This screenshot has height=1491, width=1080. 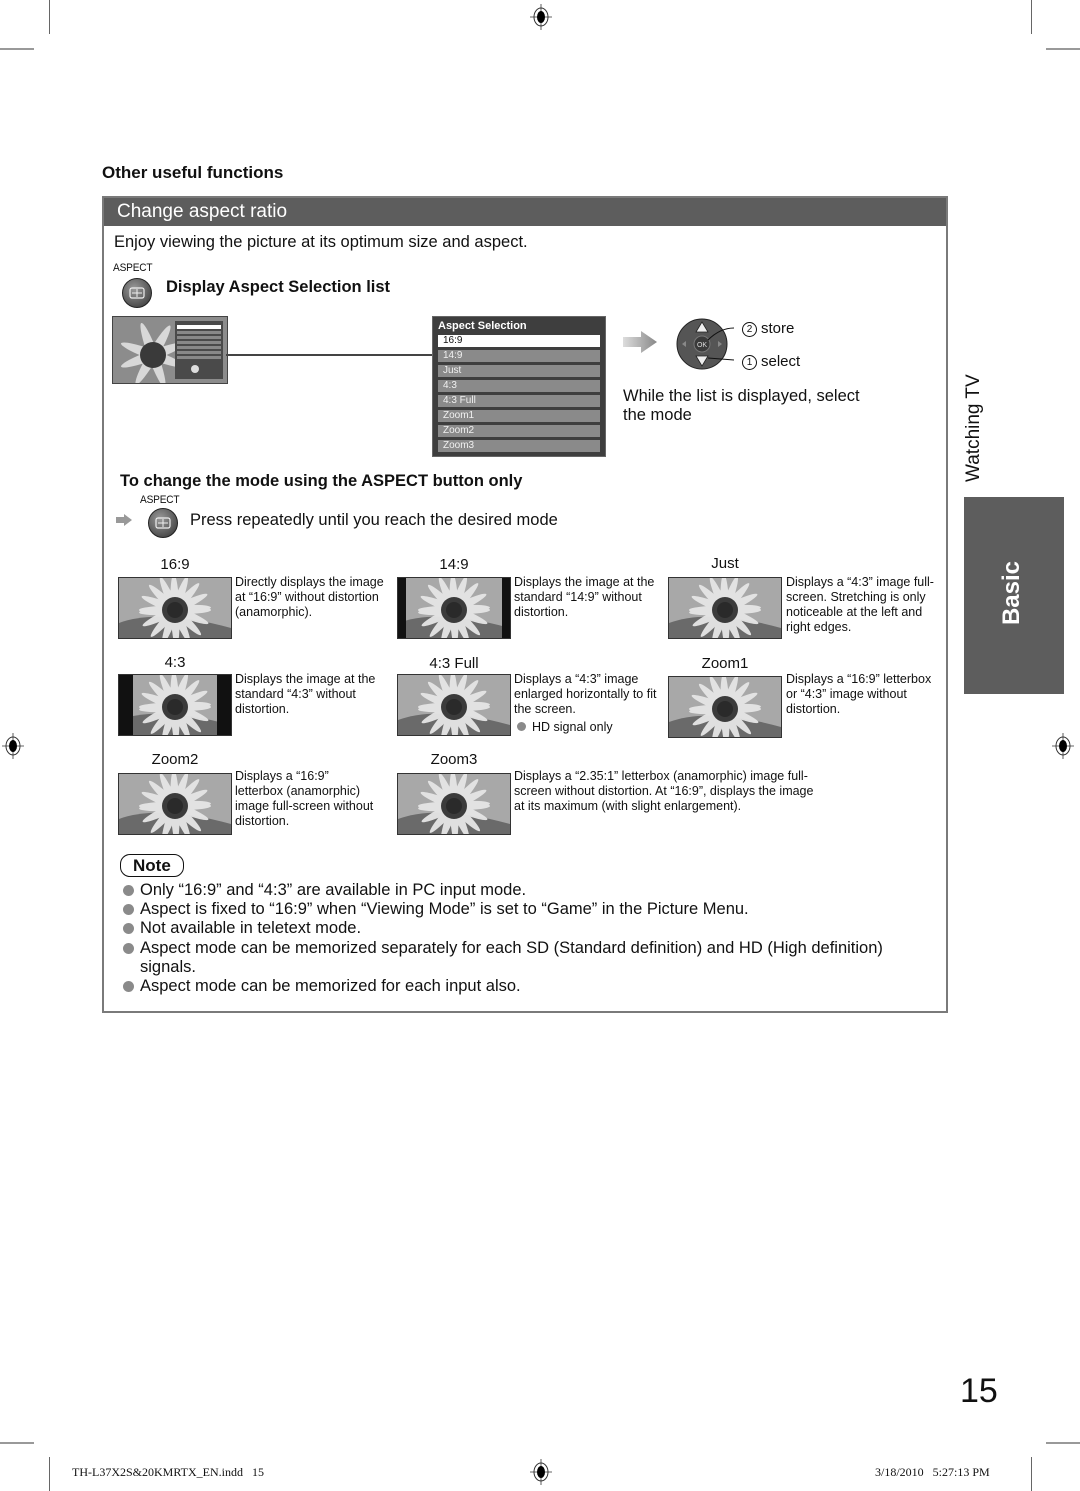 I want to click on step1-heading: Display Aspect Selection list, so click(x=278, y=287).